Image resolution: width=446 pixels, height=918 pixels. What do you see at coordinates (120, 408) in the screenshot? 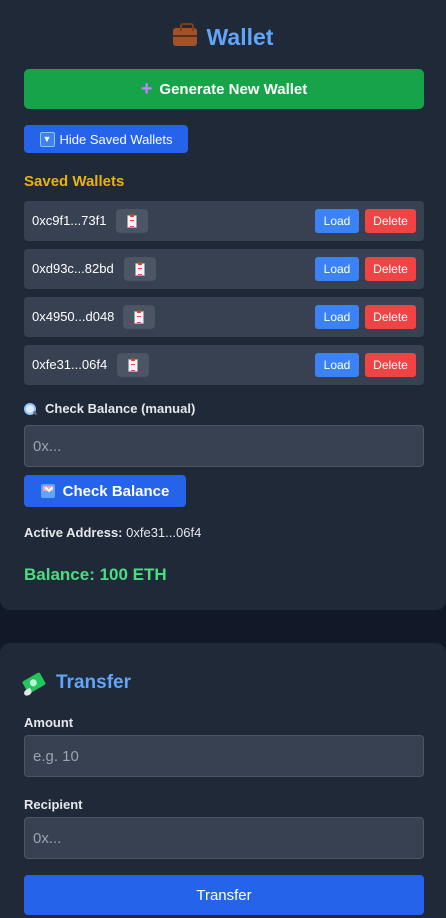
I see `check-balance-label-text: Check Balance (manual)` at bounding box center [120, 408].